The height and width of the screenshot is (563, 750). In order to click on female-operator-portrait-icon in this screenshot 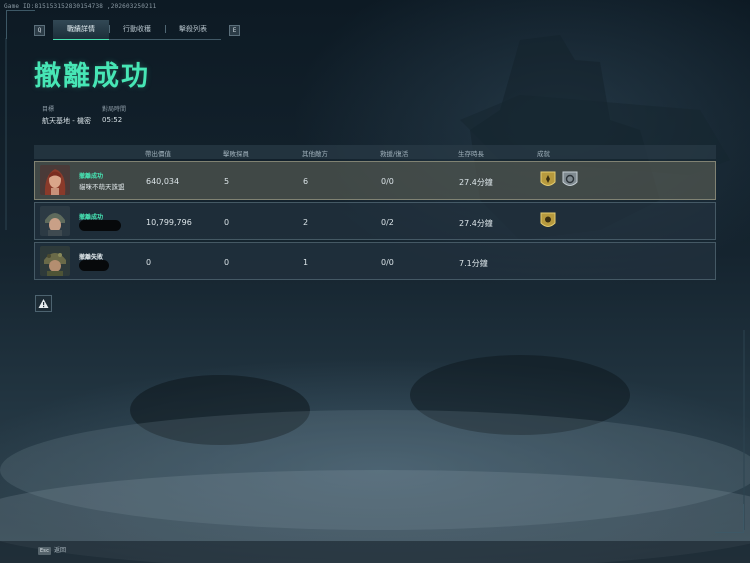, I will do `click(55, 180)`.